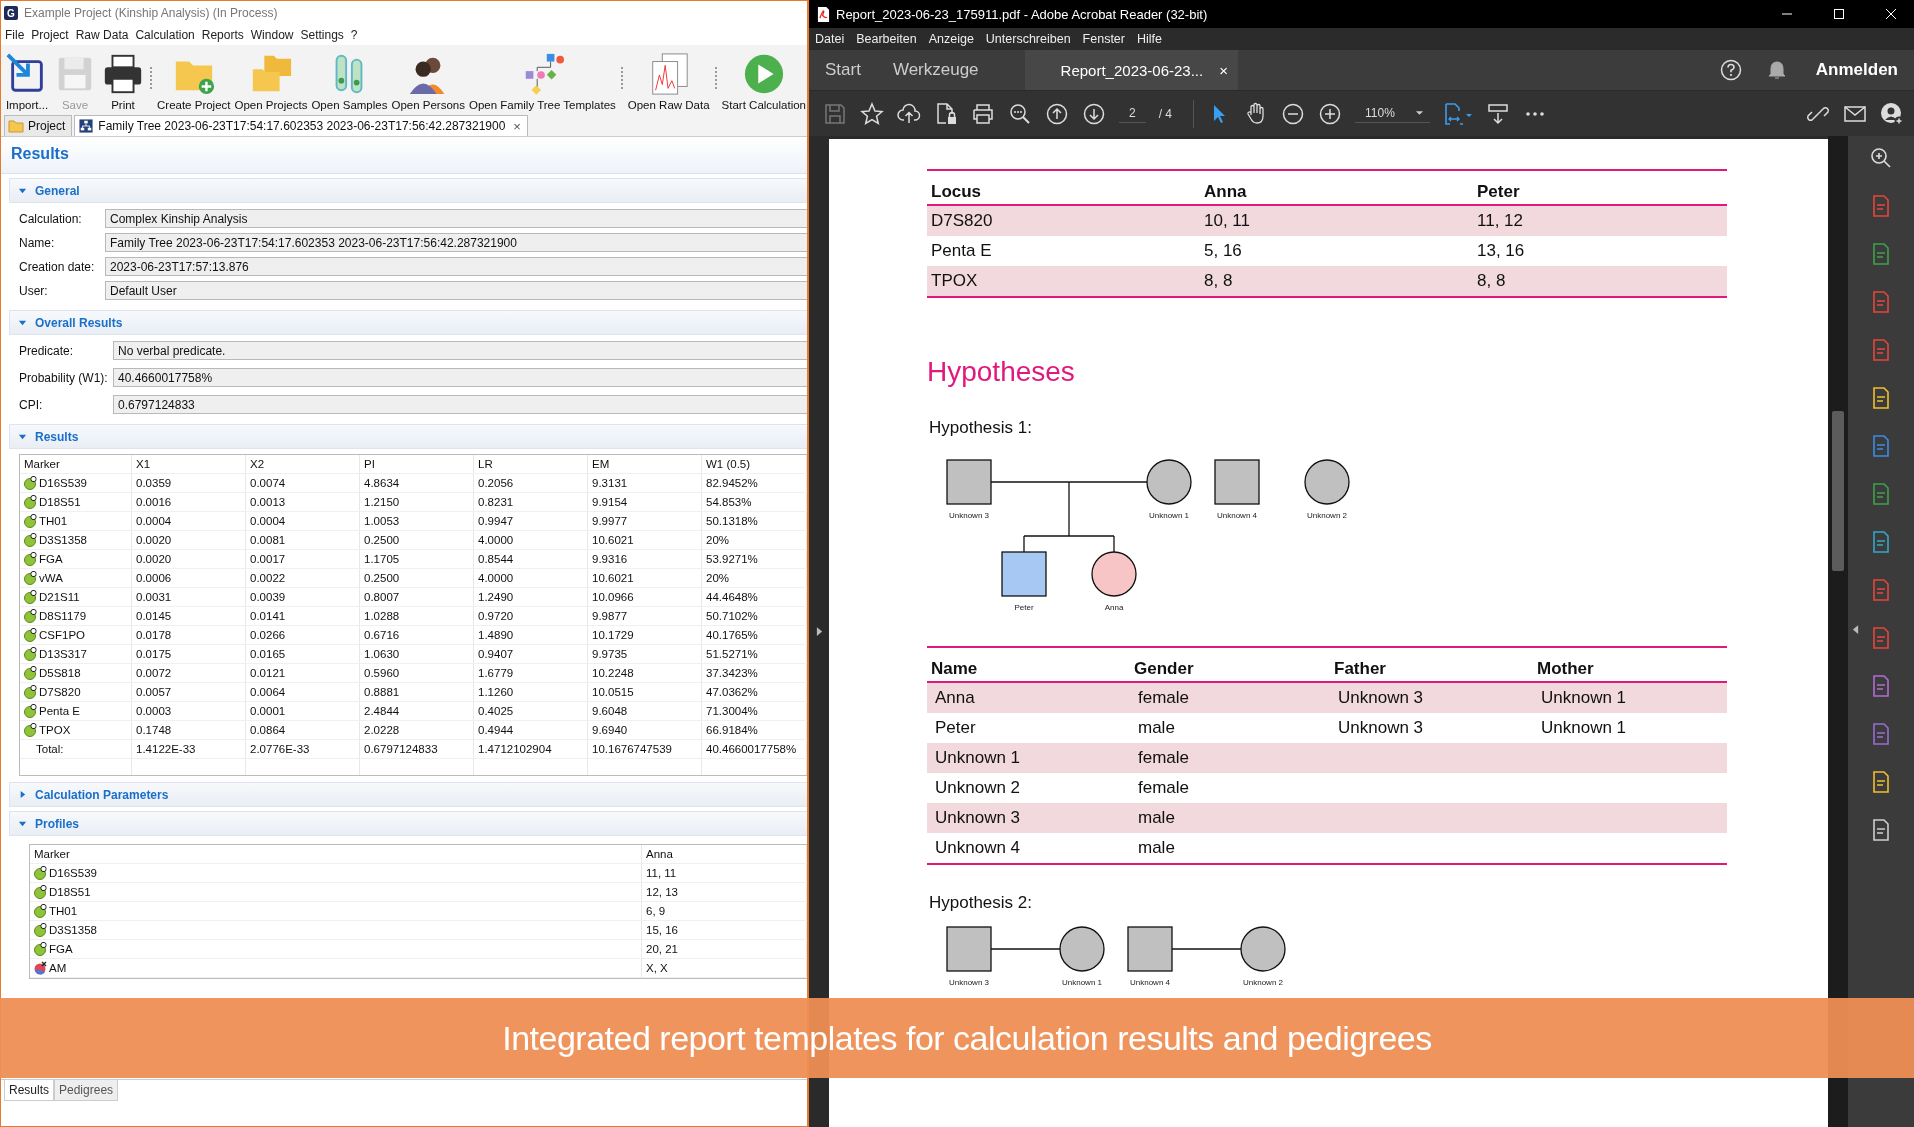 The width and height of the screenshot is (1914, 1127). I want to click on section-header: General, so click(408, 190).